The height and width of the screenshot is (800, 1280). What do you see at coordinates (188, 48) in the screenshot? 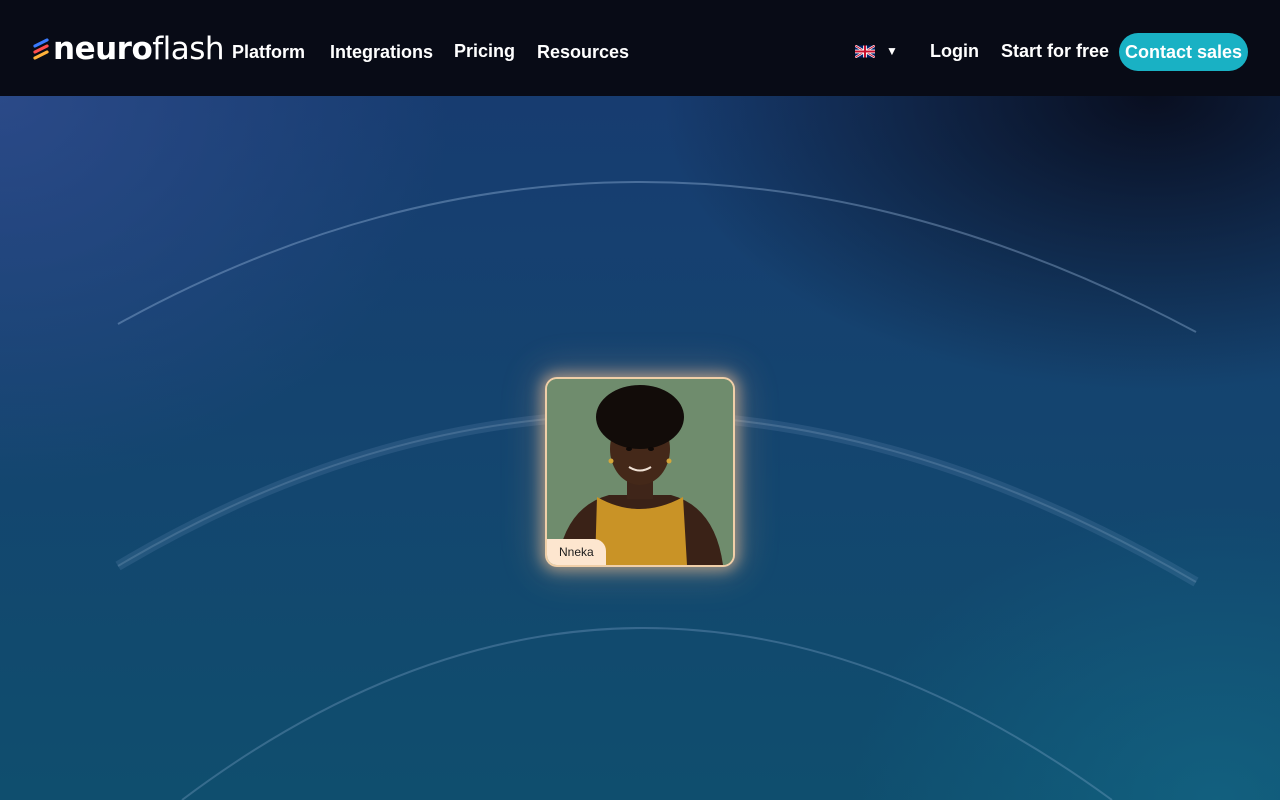
I see `logo-word-light: flash` at bounding box center [188, 48].